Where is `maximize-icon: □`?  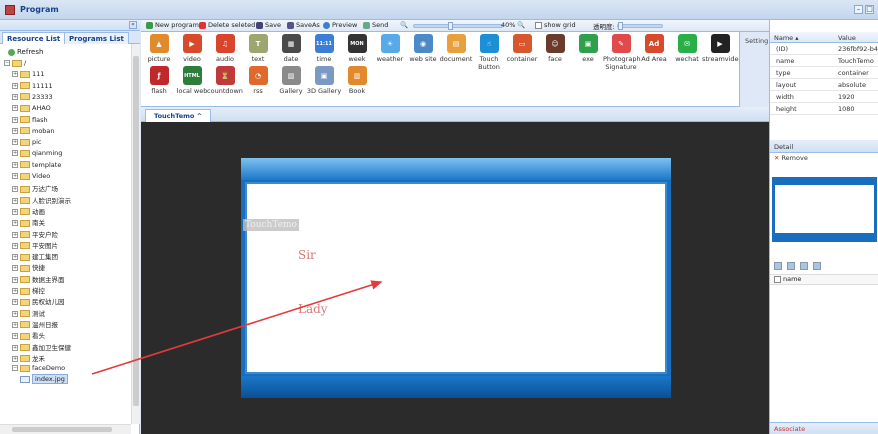 maximize-icon: □ is located at coordinates (869, 9).